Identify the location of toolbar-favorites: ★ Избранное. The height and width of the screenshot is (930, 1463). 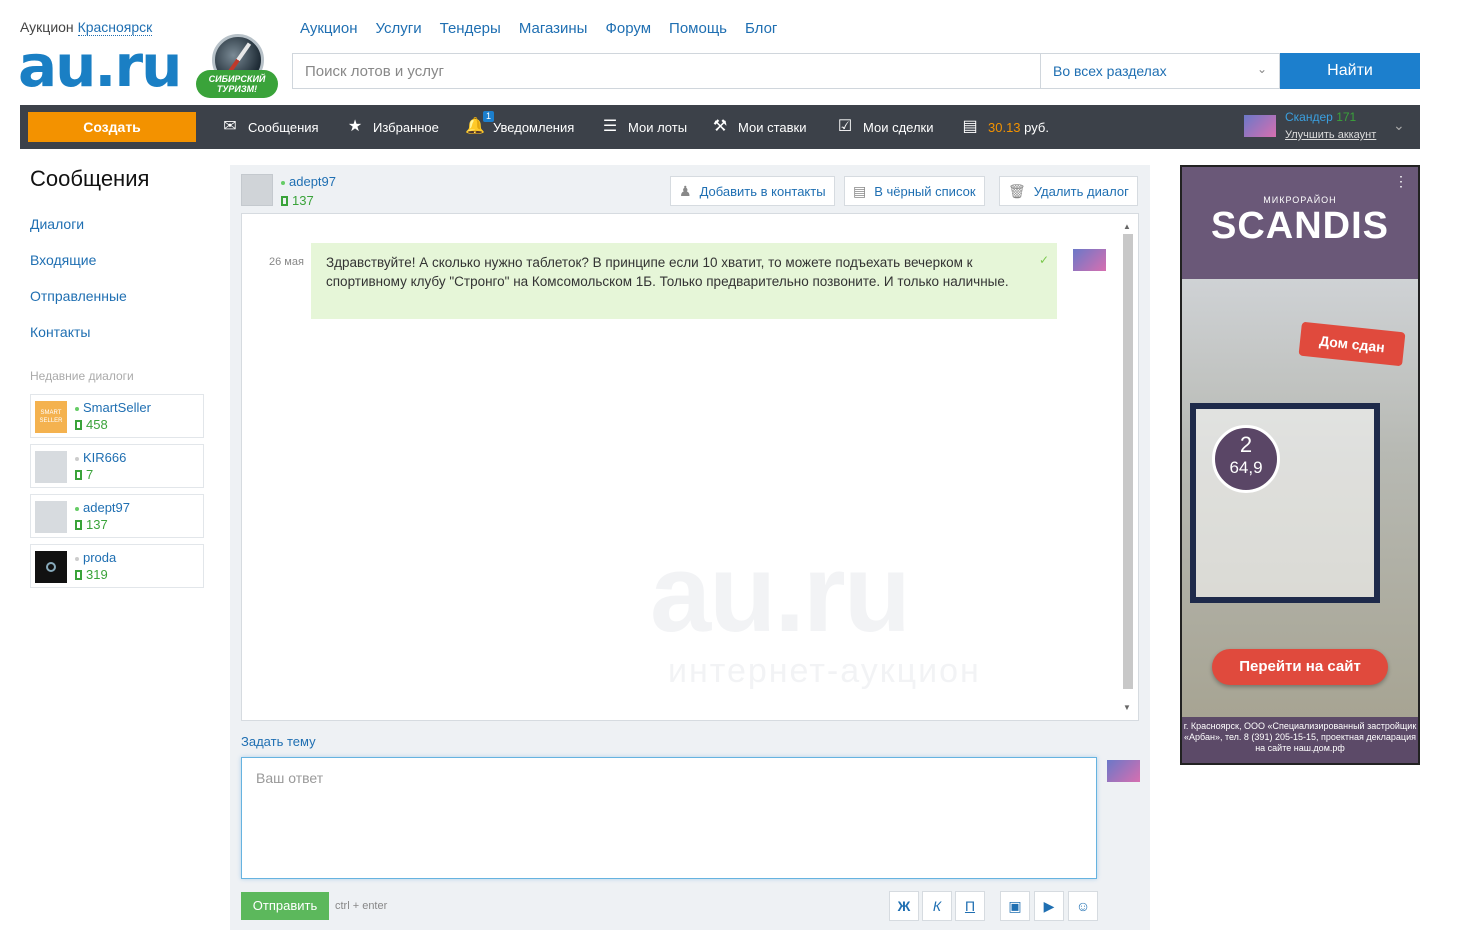
(392, 127).